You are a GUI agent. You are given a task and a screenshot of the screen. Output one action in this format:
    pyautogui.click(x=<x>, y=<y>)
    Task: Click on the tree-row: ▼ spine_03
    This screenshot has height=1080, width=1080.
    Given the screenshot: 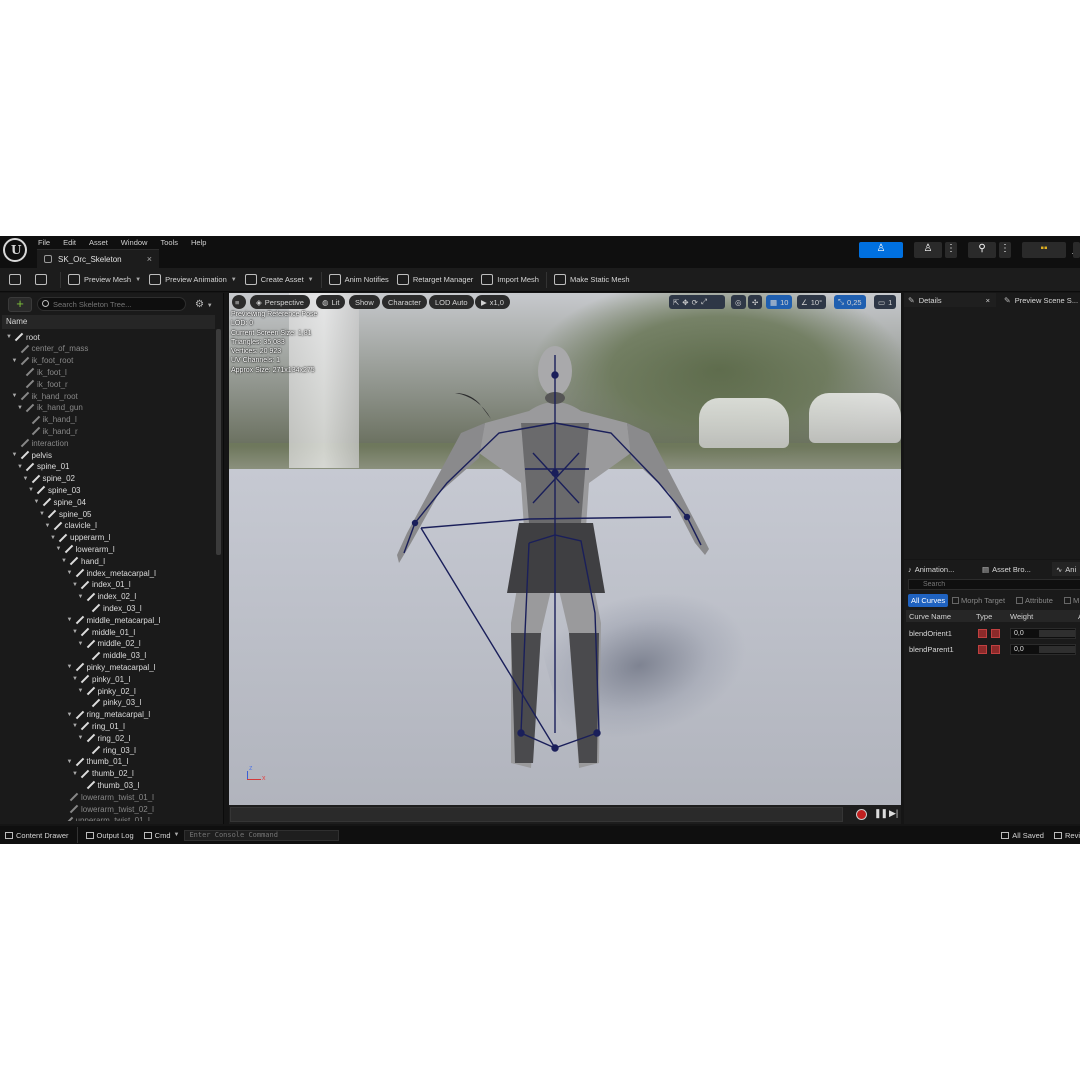 What is the action you would take?
    pyautogui.click(x=54, y=490)
    